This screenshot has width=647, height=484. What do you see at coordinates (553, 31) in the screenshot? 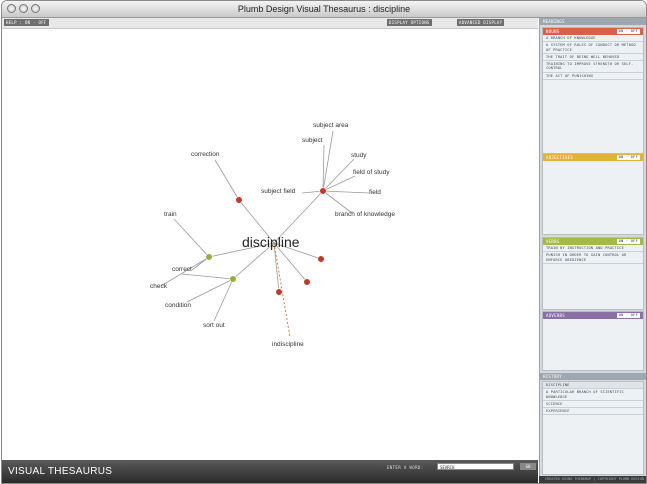
I see `nouns-label: NOUNS` at bounding box center [553, 31].